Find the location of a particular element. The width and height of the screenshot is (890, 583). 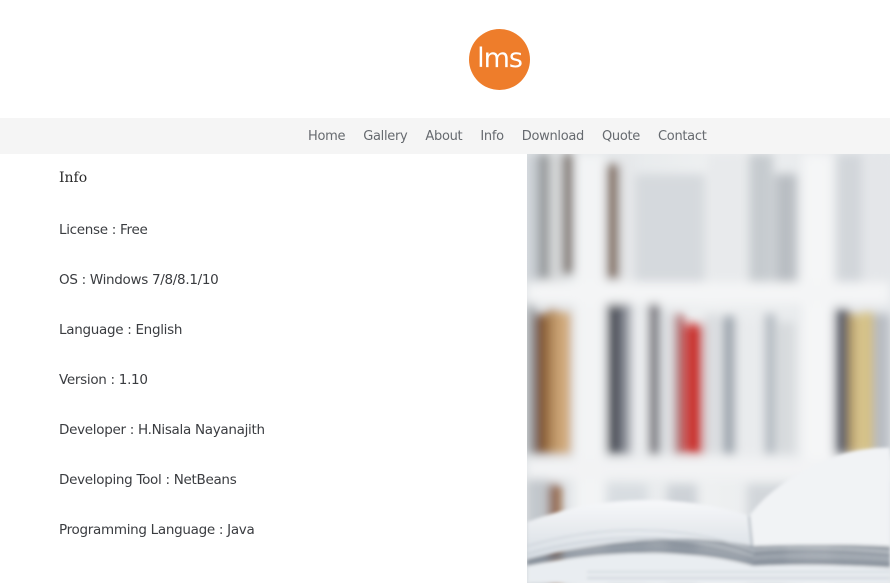

nav-link-home: Home is located at coordinates (326, 136).